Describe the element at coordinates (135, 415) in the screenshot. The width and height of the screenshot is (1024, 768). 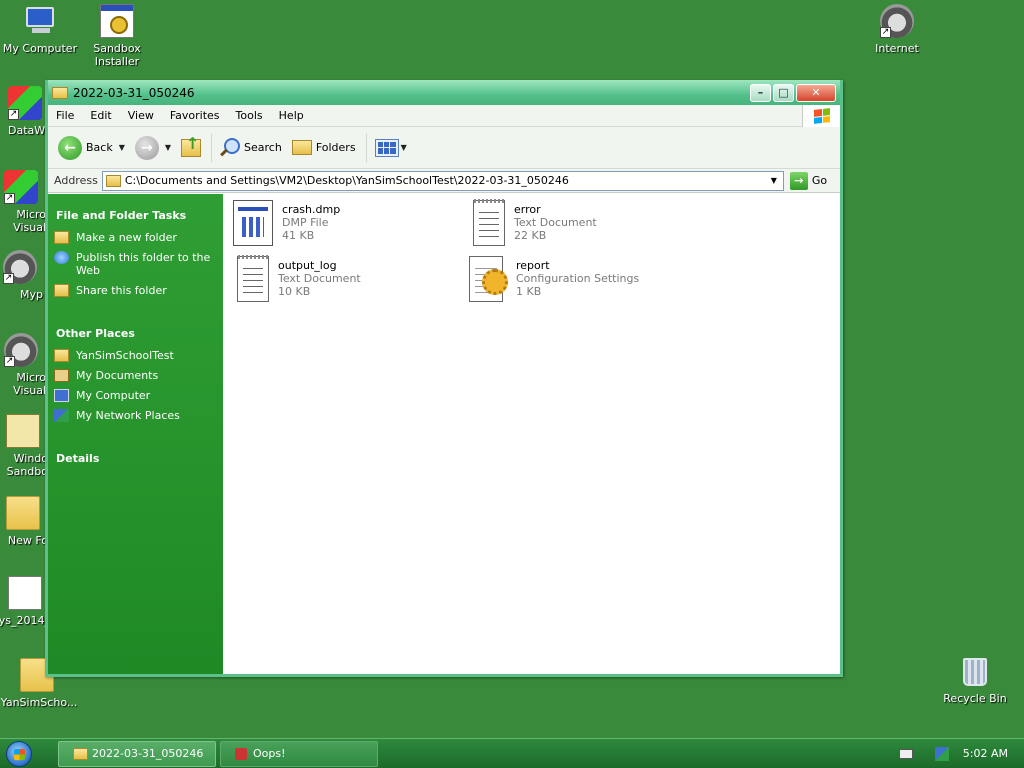
I see `place-my-network-places: My Network Places` at that location.